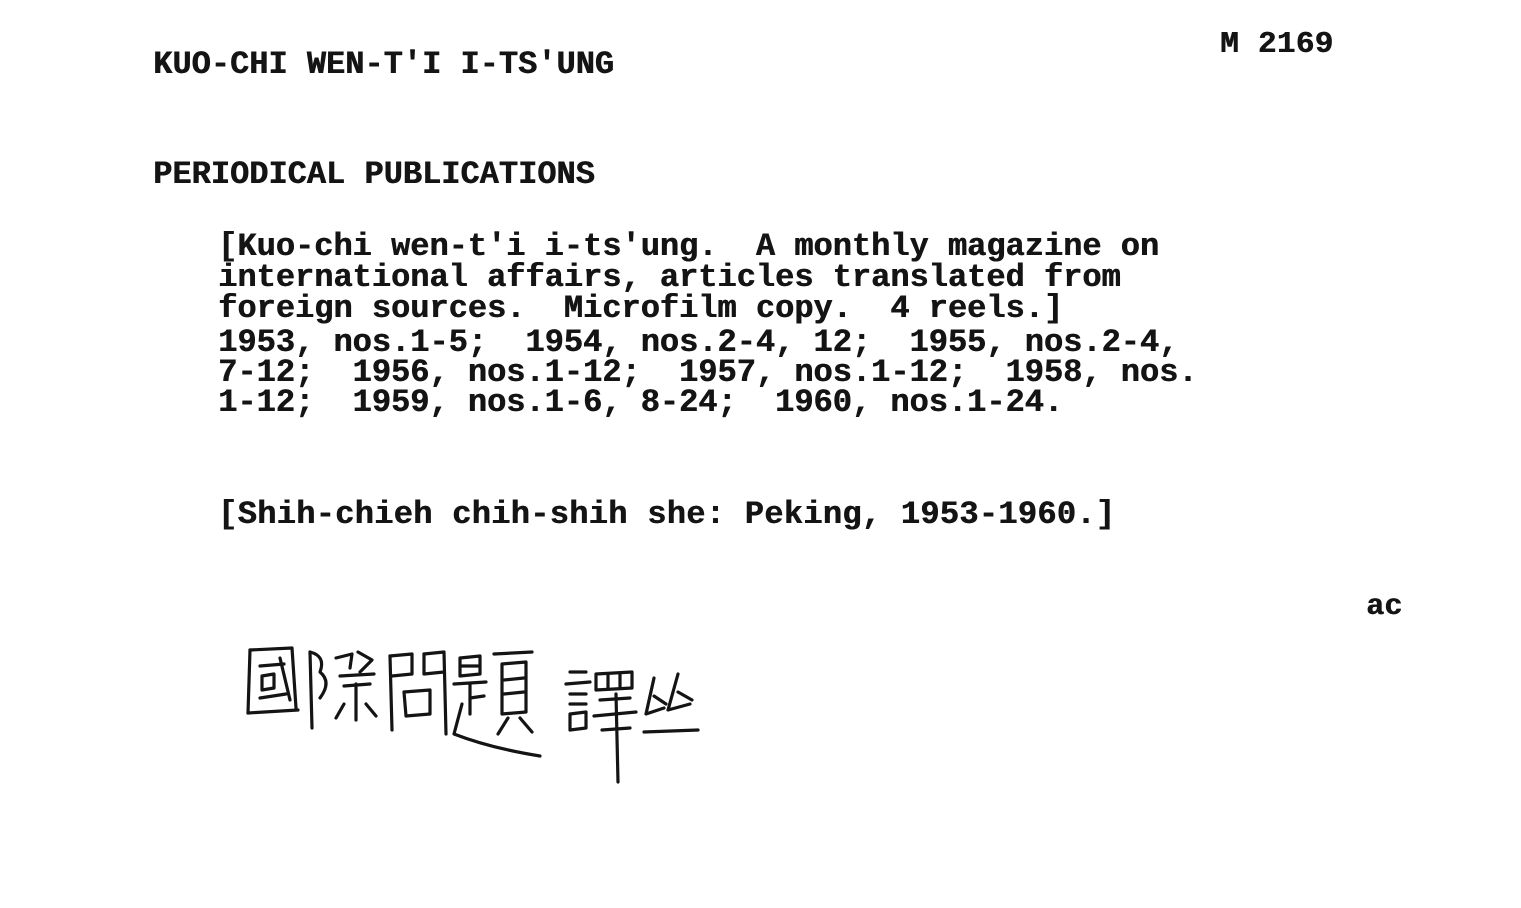  What do you see at coordinates (1384, 607) in the screenshot?
I see `cataloger-initials: ac` at bounding box center [1384, 607].